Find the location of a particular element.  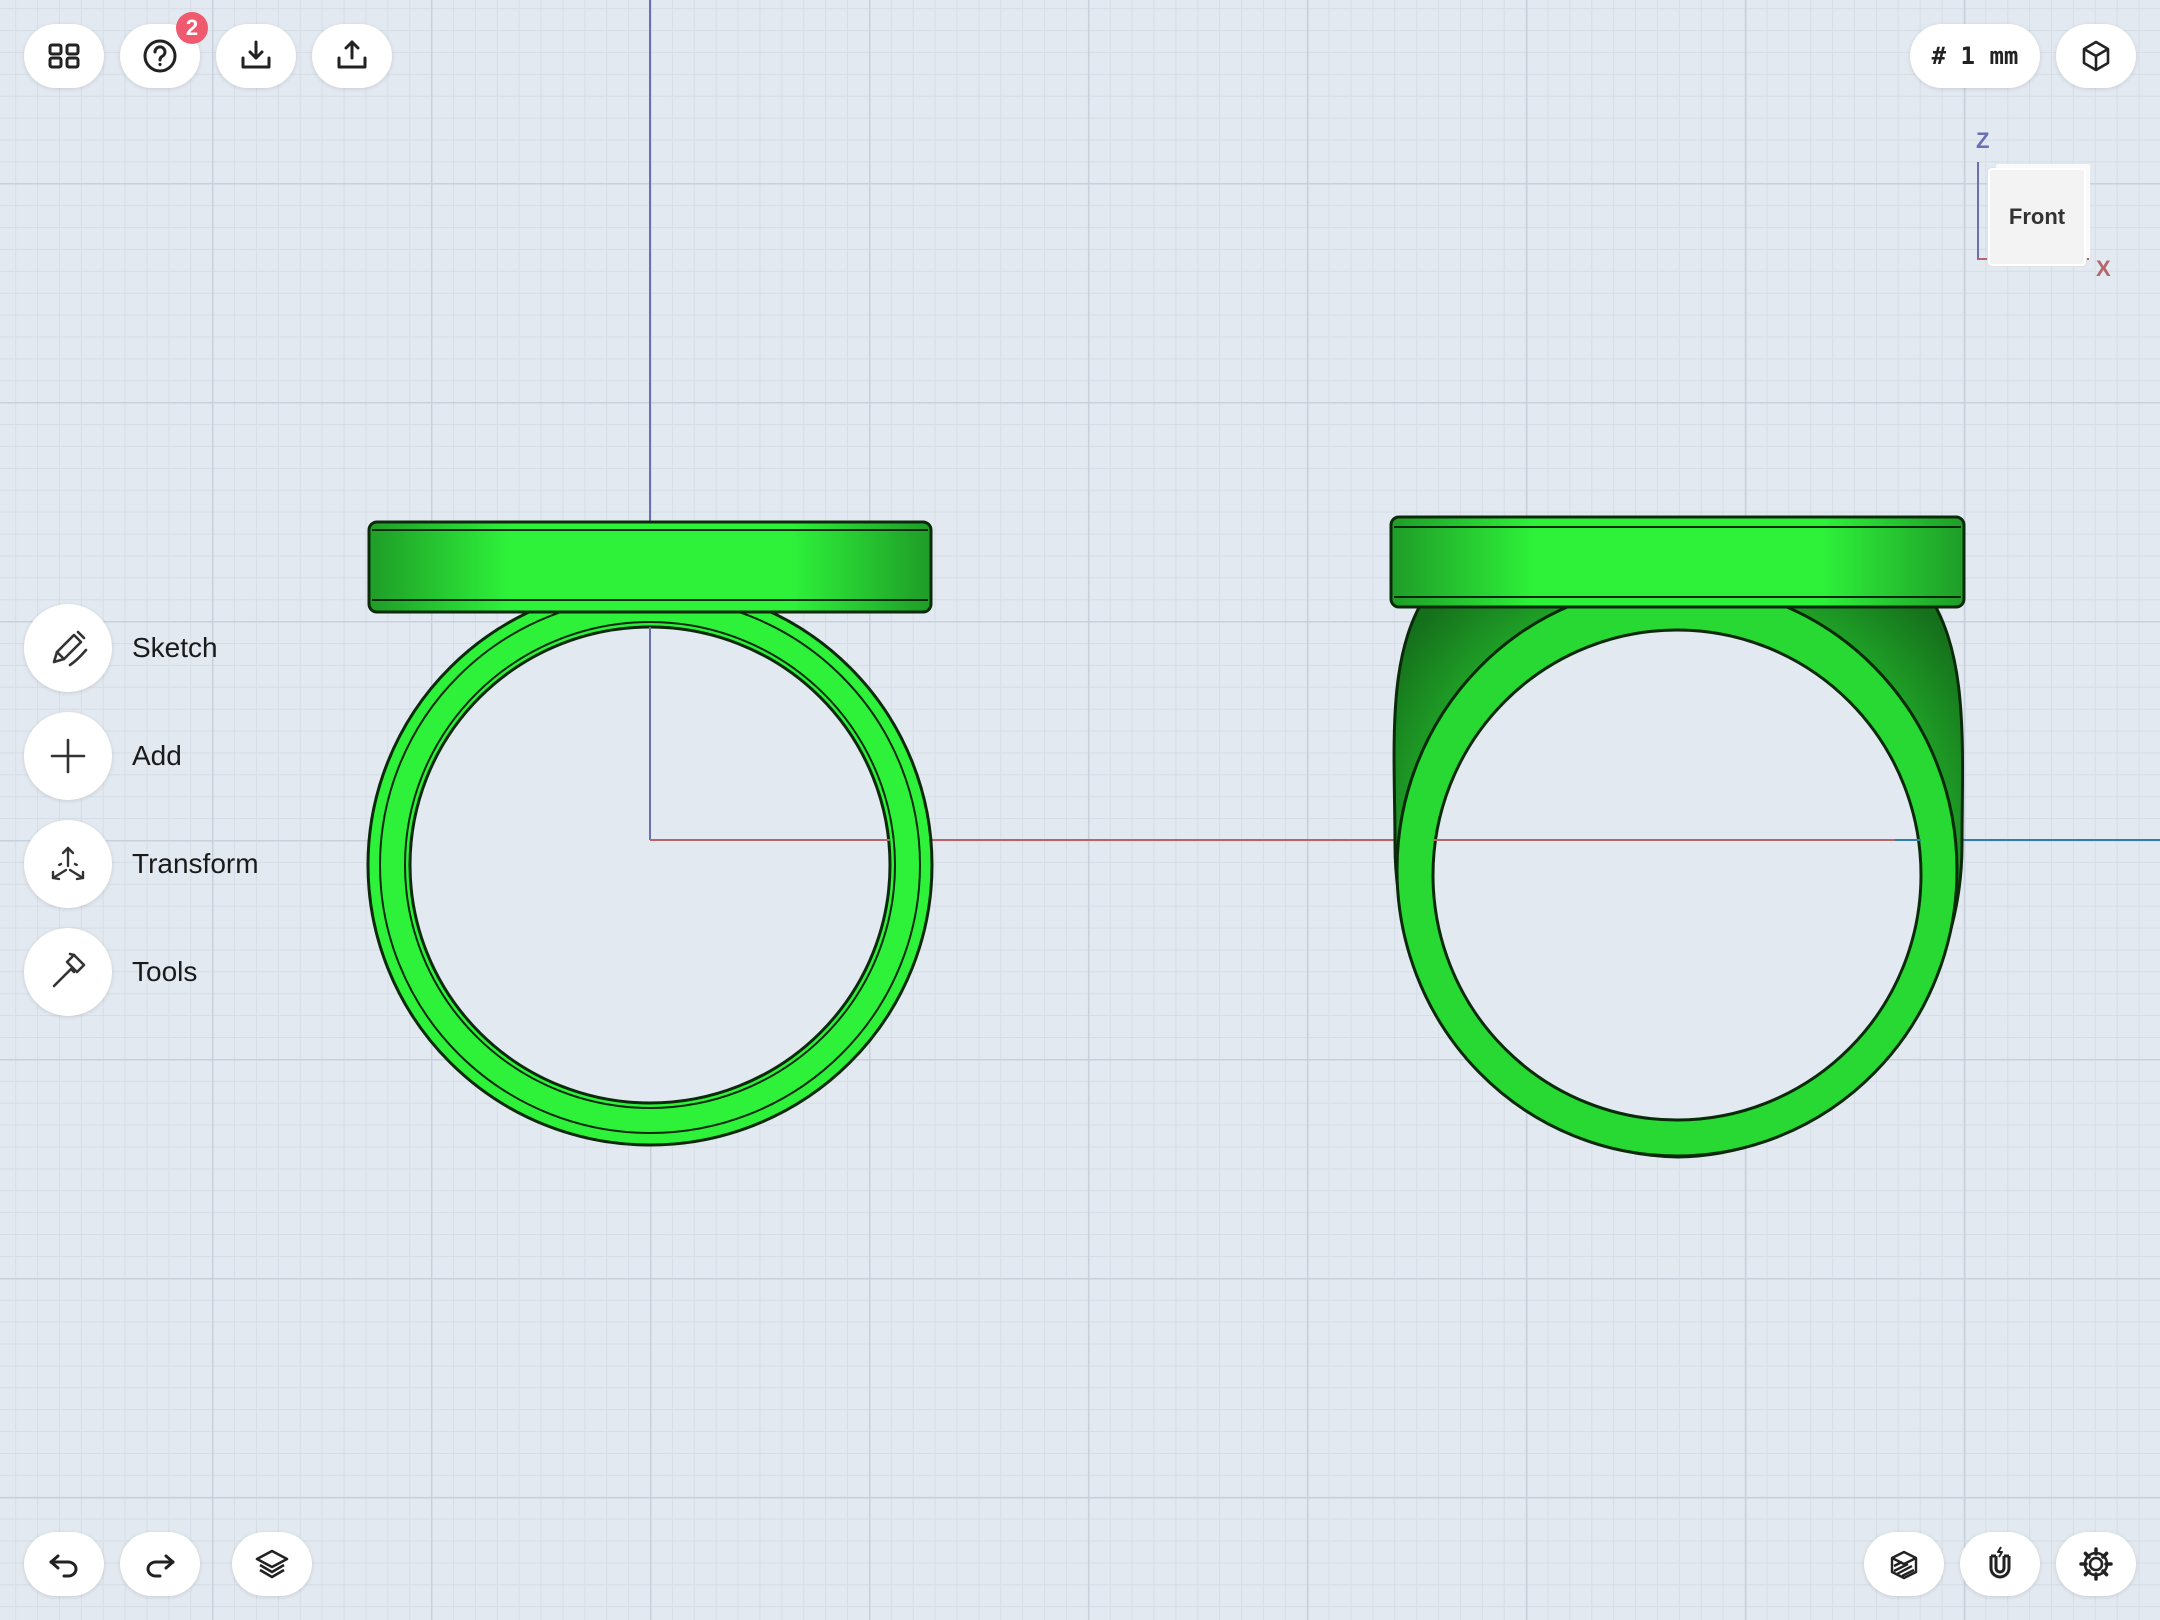

view-cube-front-face: Front is located at coordinates (2037, 217).